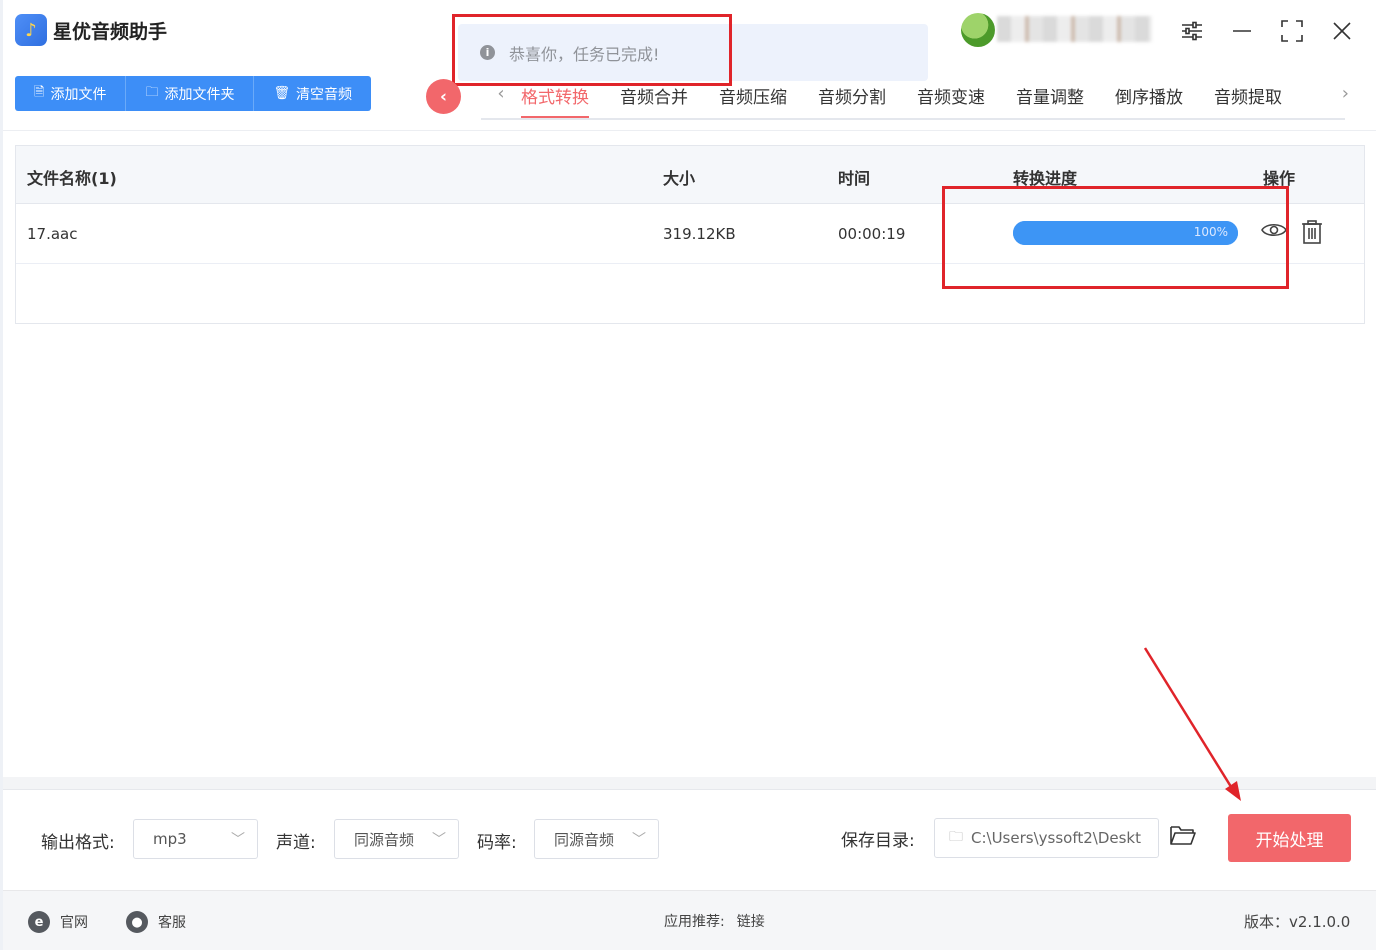 Image resolution: width=1376 pixels, height=950 pixels. Describe the element at coordinates (1149, 99) in the screenshot. I see `tab-reverse-play: 倒序播放` at that location.